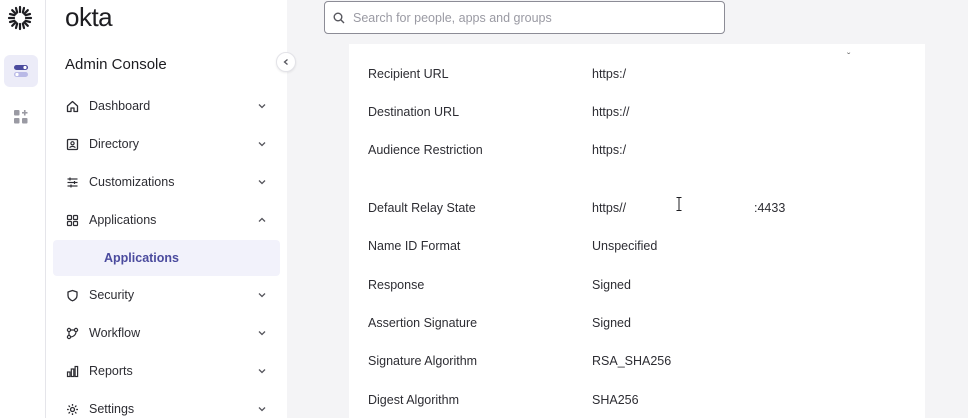 Image resolution: width=968 pixels, height=418 pixels. Describe the element at coordinates (116, 64) in the screenshot. I see `console-title: Admin Console` at that location.